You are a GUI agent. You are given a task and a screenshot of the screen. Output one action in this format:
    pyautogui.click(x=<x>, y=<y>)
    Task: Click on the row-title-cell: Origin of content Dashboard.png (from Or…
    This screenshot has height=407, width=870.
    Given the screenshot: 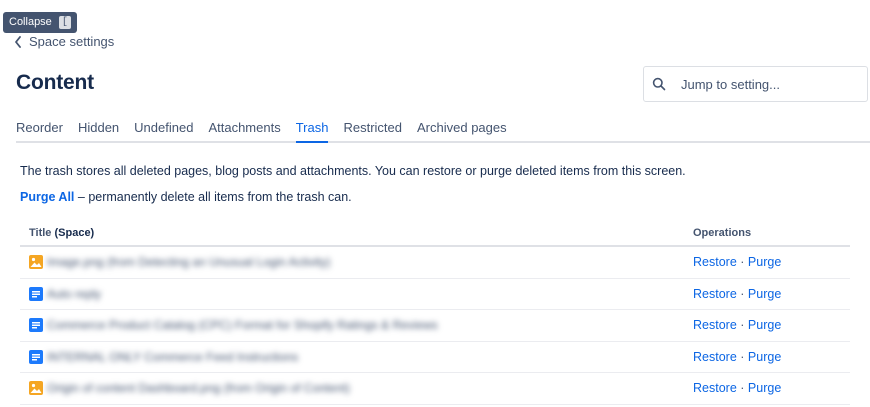 What is the action you would take?
    pyautogui.click(x=356, y=388)
    